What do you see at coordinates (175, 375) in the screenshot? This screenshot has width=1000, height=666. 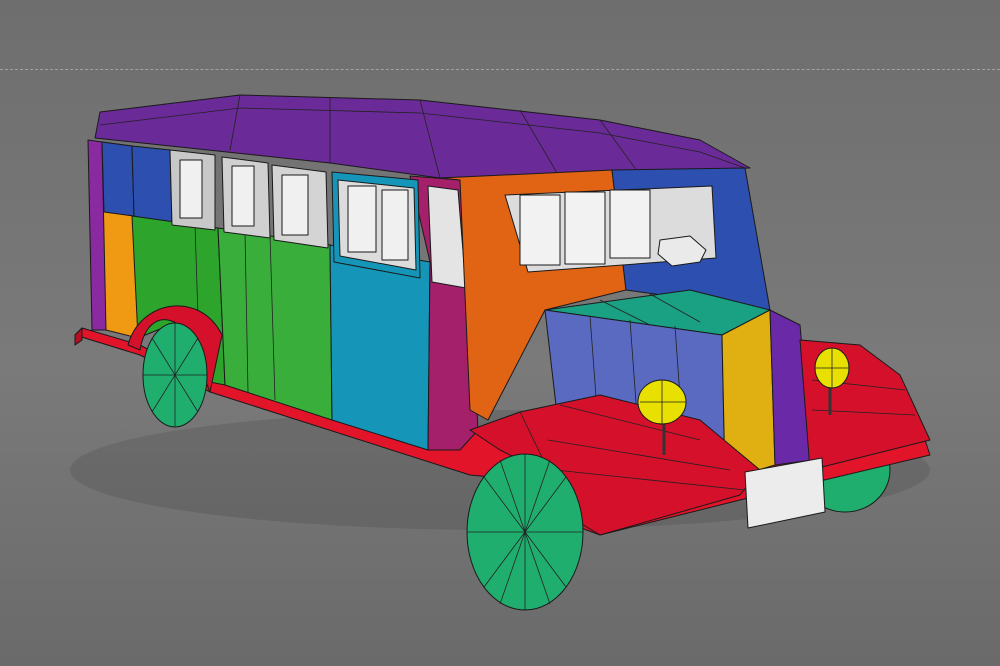 I see `rear-wheel` at bounding box center [175, 375].